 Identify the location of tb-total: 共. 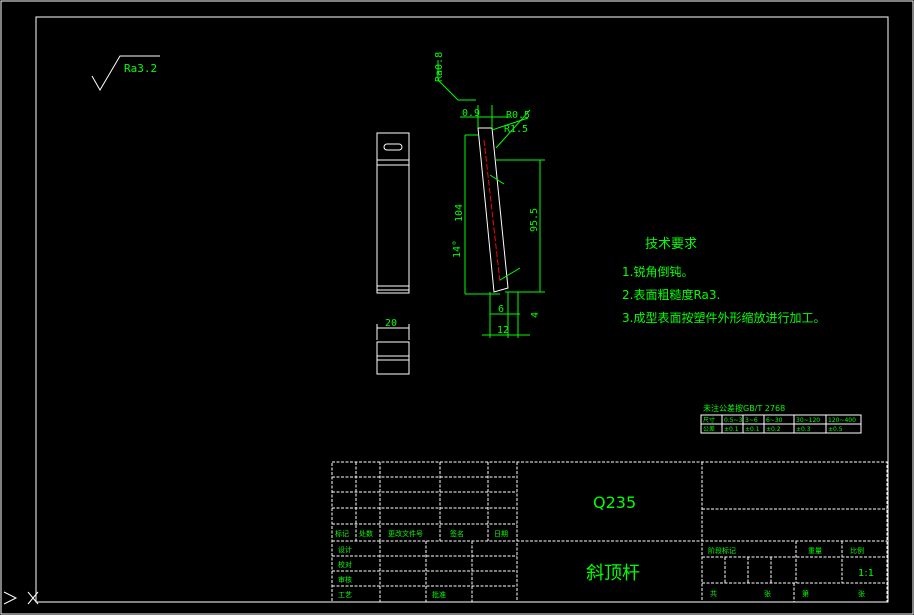
(713, 593).